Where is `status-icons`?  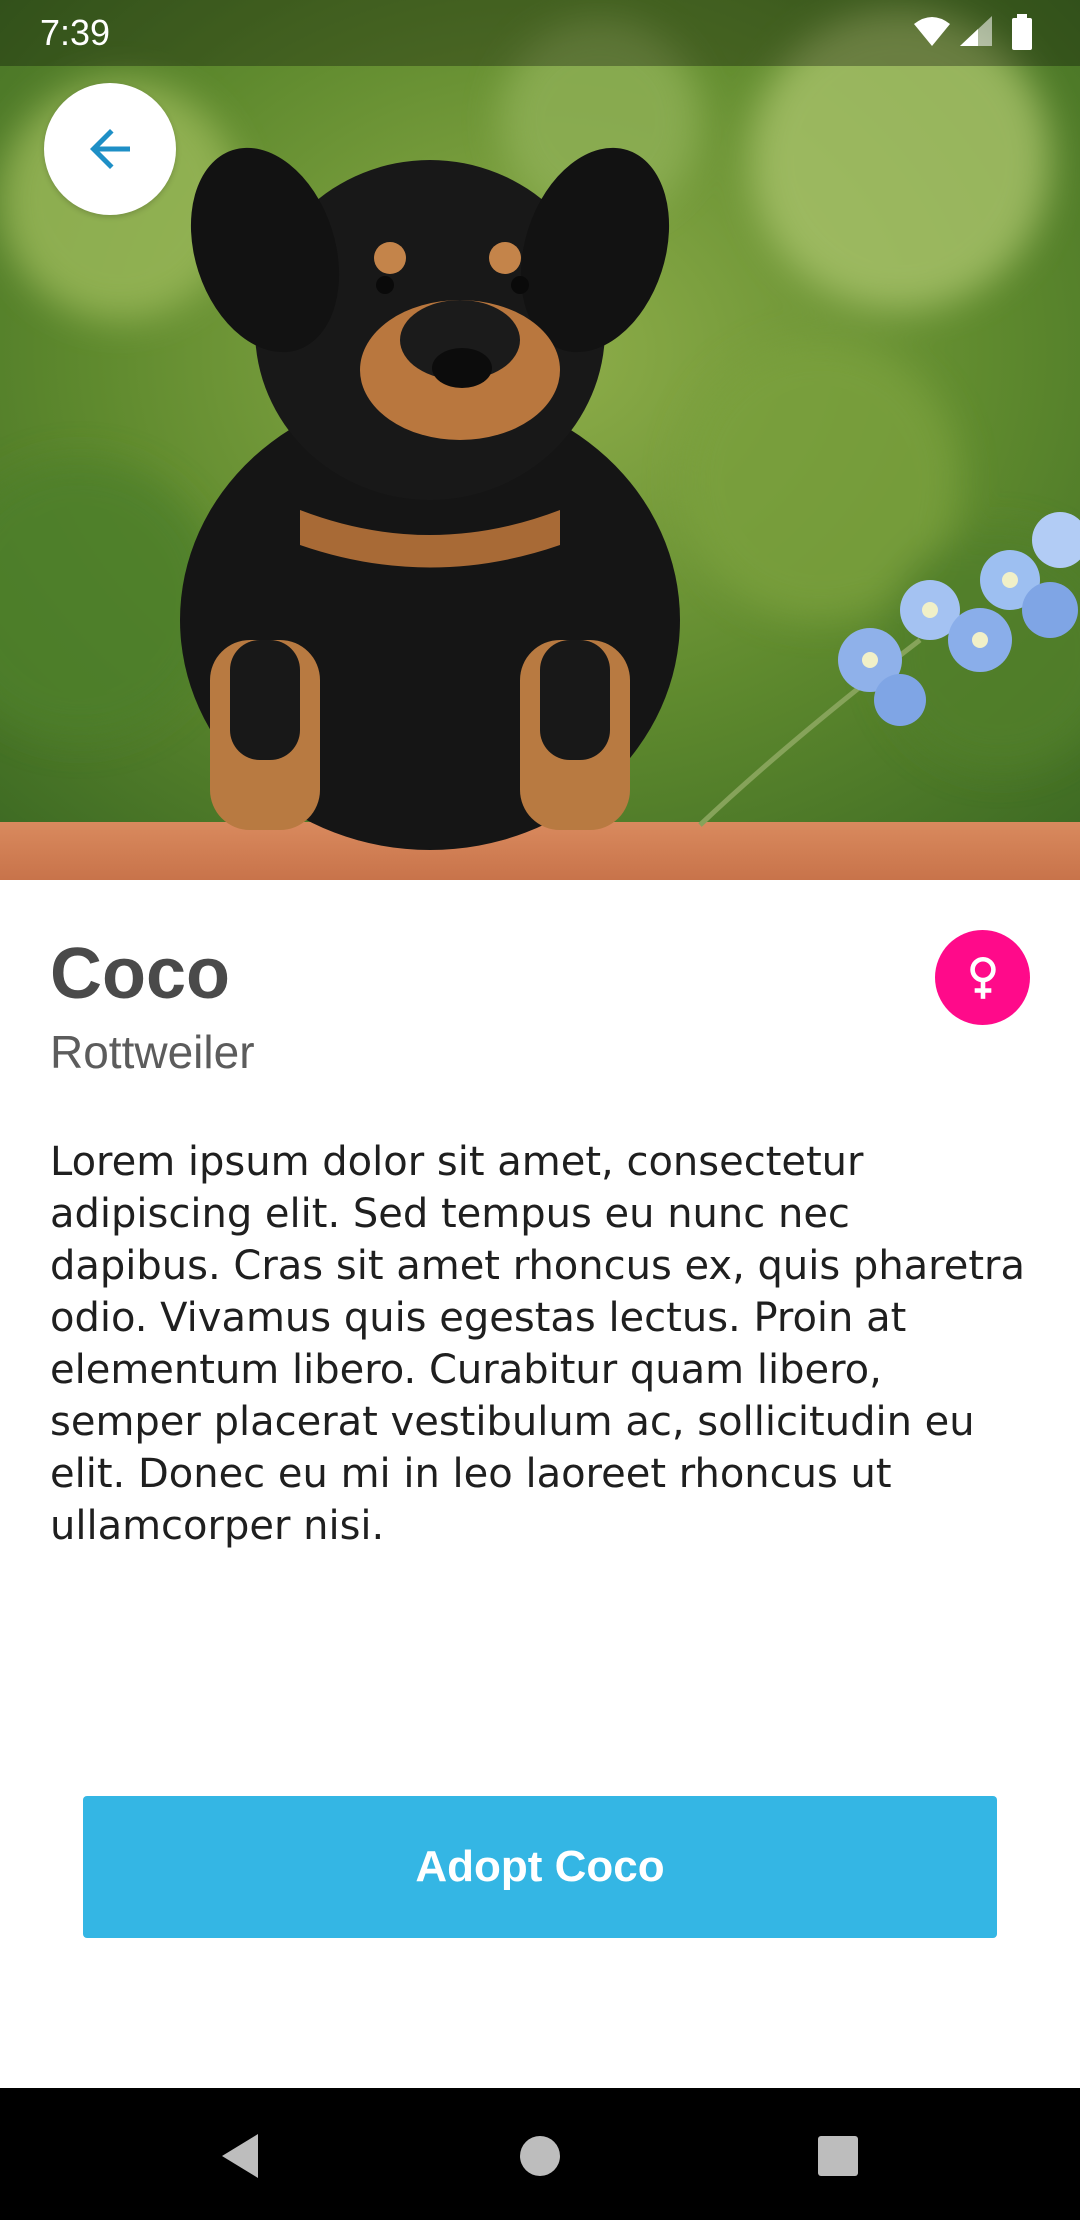
status-icons is located at coordinates (977, 34).